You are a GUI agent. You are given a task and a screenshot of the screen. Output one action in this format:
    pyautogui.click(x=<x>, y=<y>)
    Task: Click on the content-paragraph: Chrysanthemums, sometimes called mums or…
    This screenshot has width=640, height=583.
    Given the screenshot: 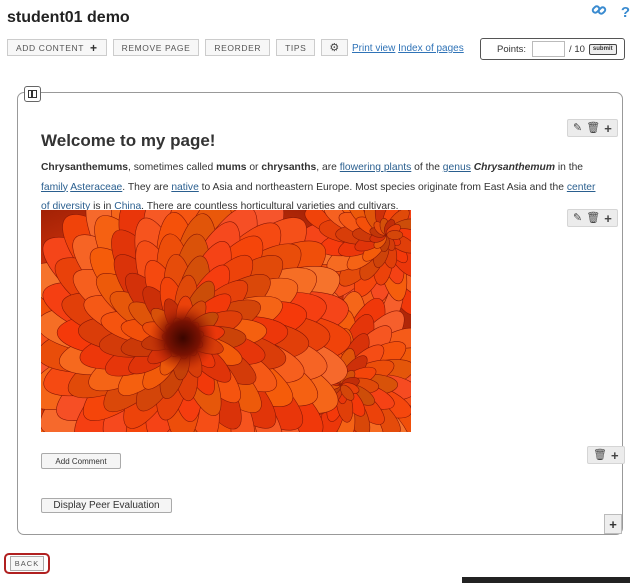 What is the action you would take?
    pyautogui.click(x=321, y=187)
    